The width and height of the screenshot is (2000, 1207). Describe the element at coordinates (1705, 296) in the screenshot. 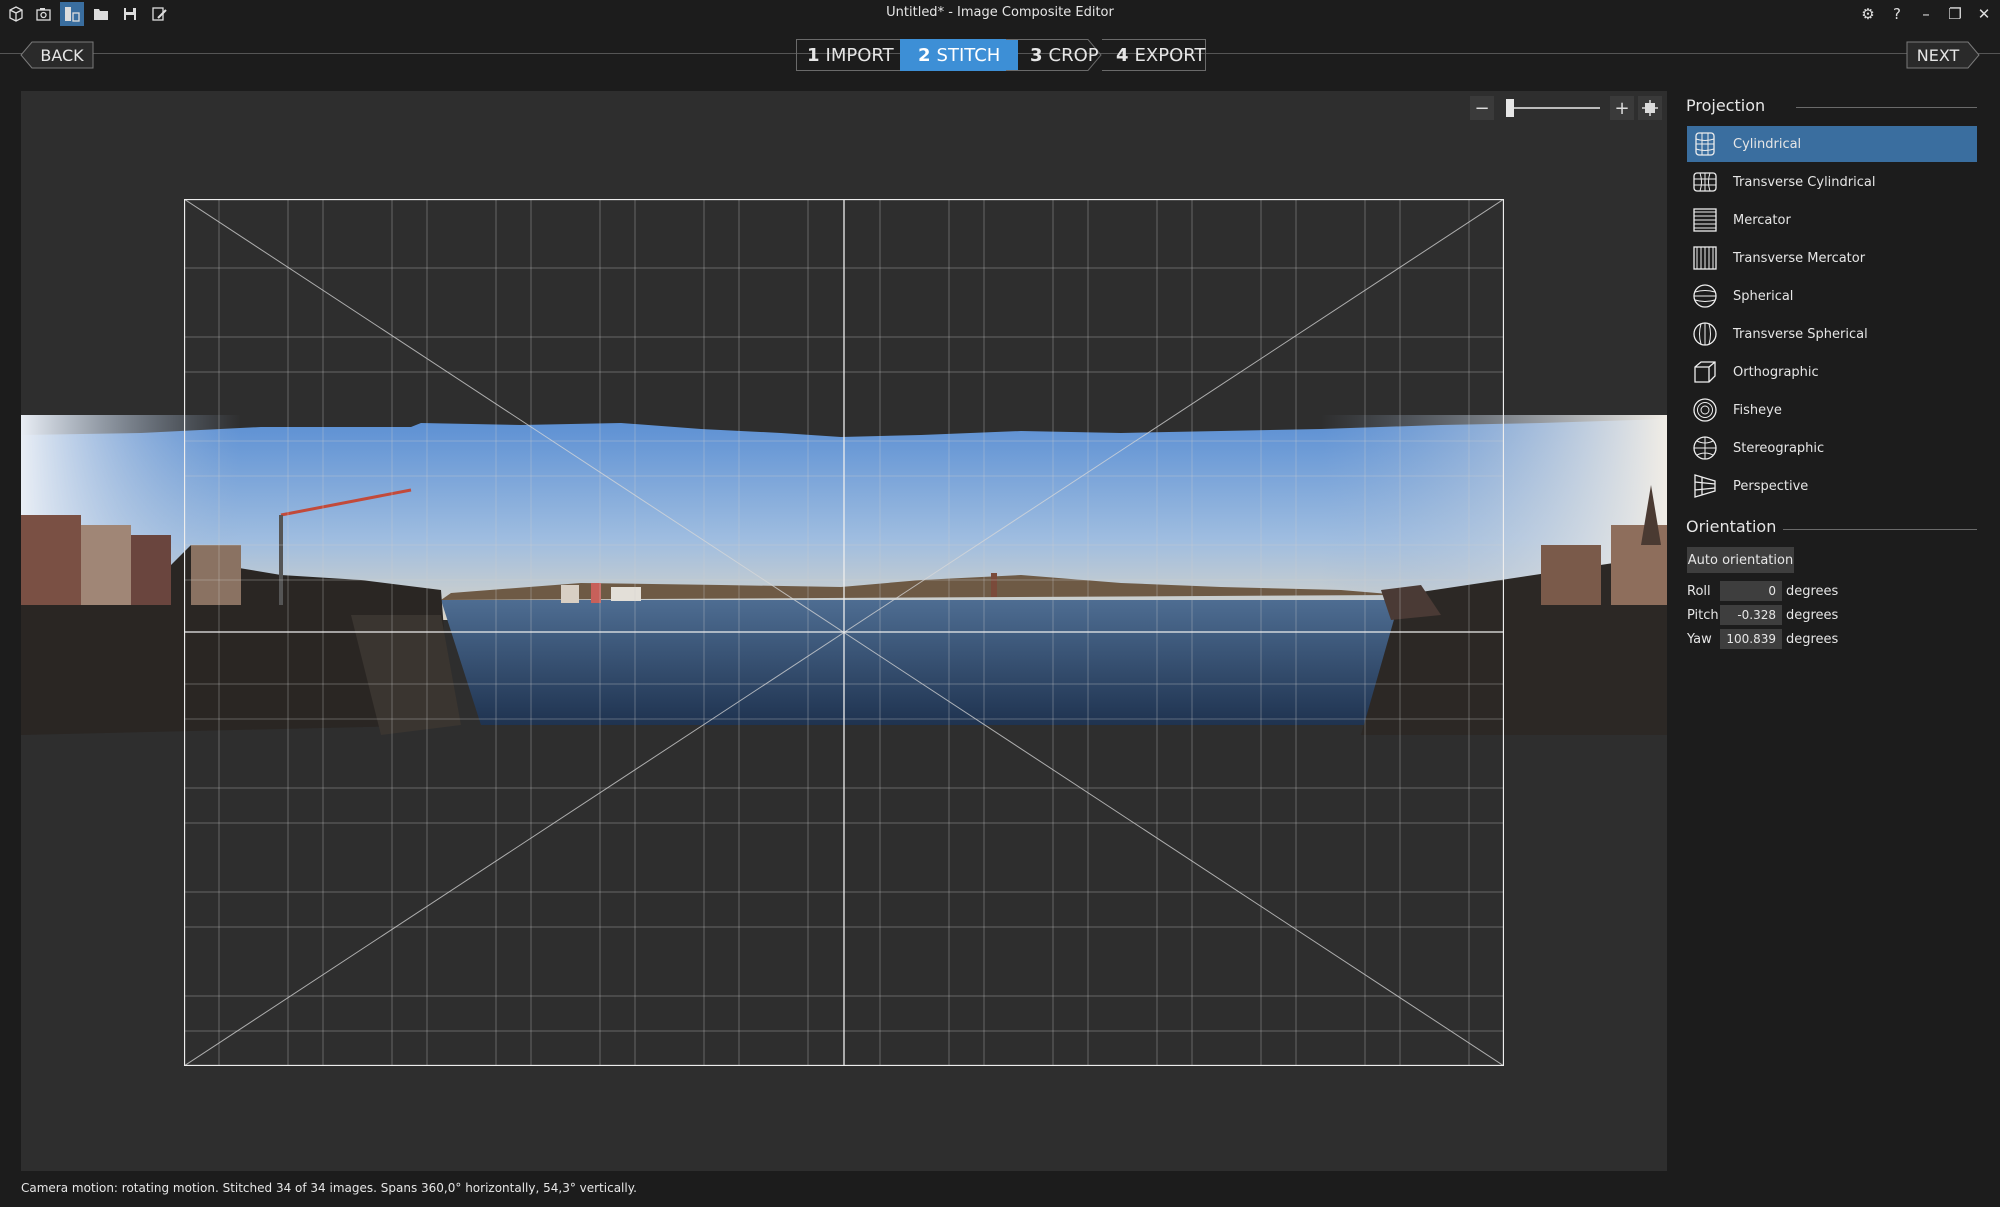

I see `spherical-icon` at that location.